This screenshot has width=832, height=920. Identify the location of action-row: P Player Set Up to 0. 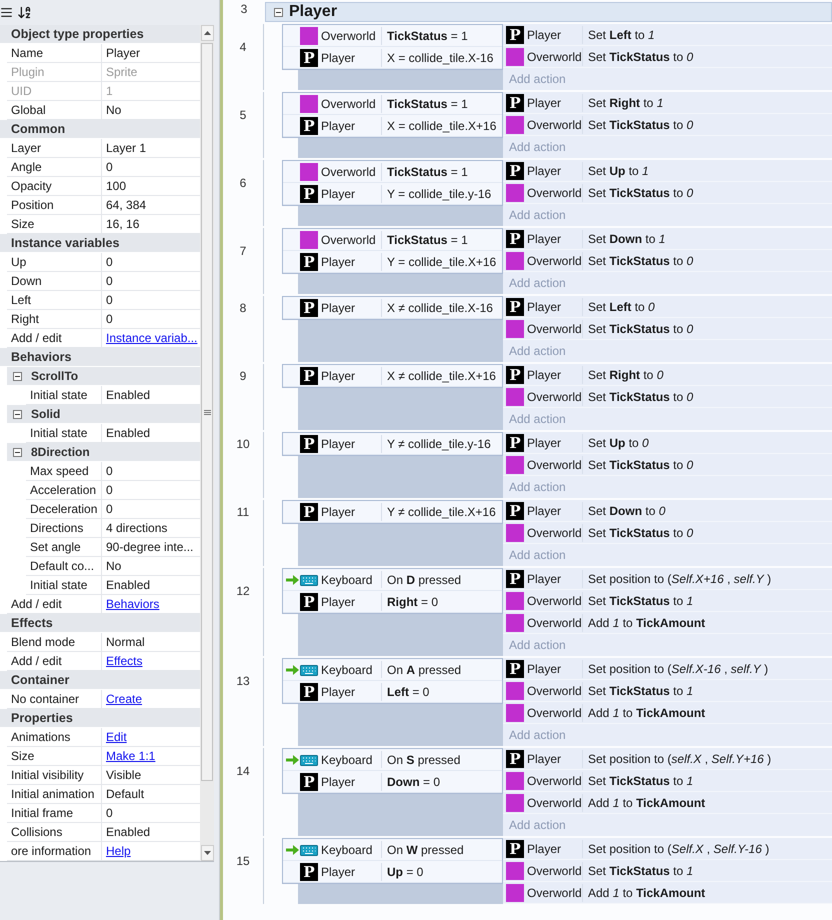
(667, 443).